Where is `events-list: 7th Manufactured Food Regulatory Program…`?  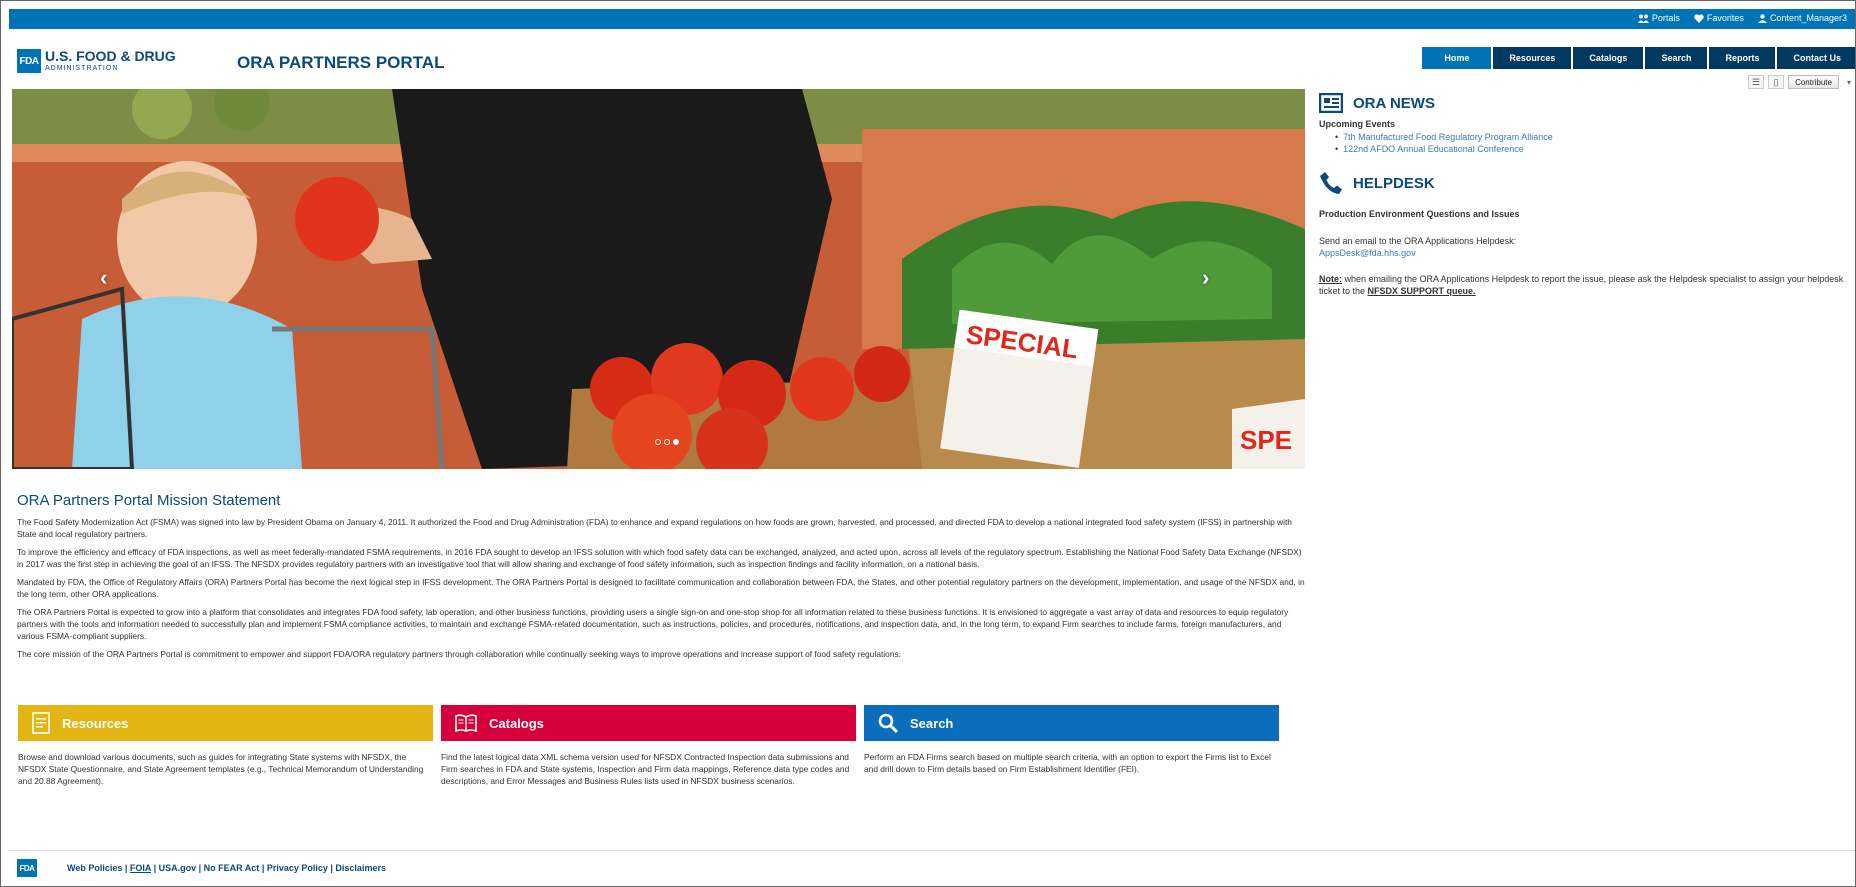 events-list: 7th Manufactured Food Regulatory Program… is located at coordinates (1595, 143).